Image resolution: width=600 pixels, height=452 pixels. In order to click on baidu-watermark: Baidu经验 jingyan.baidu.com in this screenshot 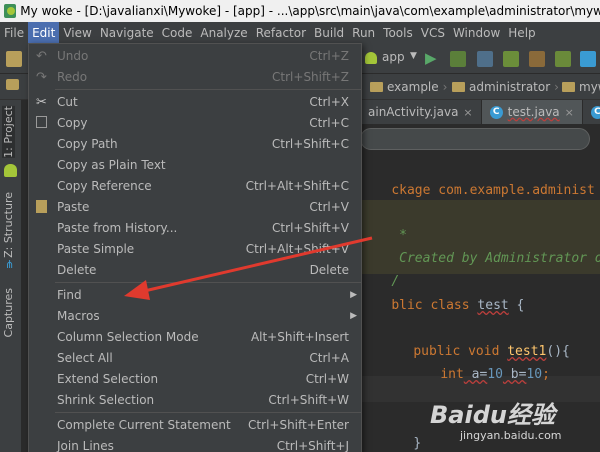, I will do `click(512, 422)`.